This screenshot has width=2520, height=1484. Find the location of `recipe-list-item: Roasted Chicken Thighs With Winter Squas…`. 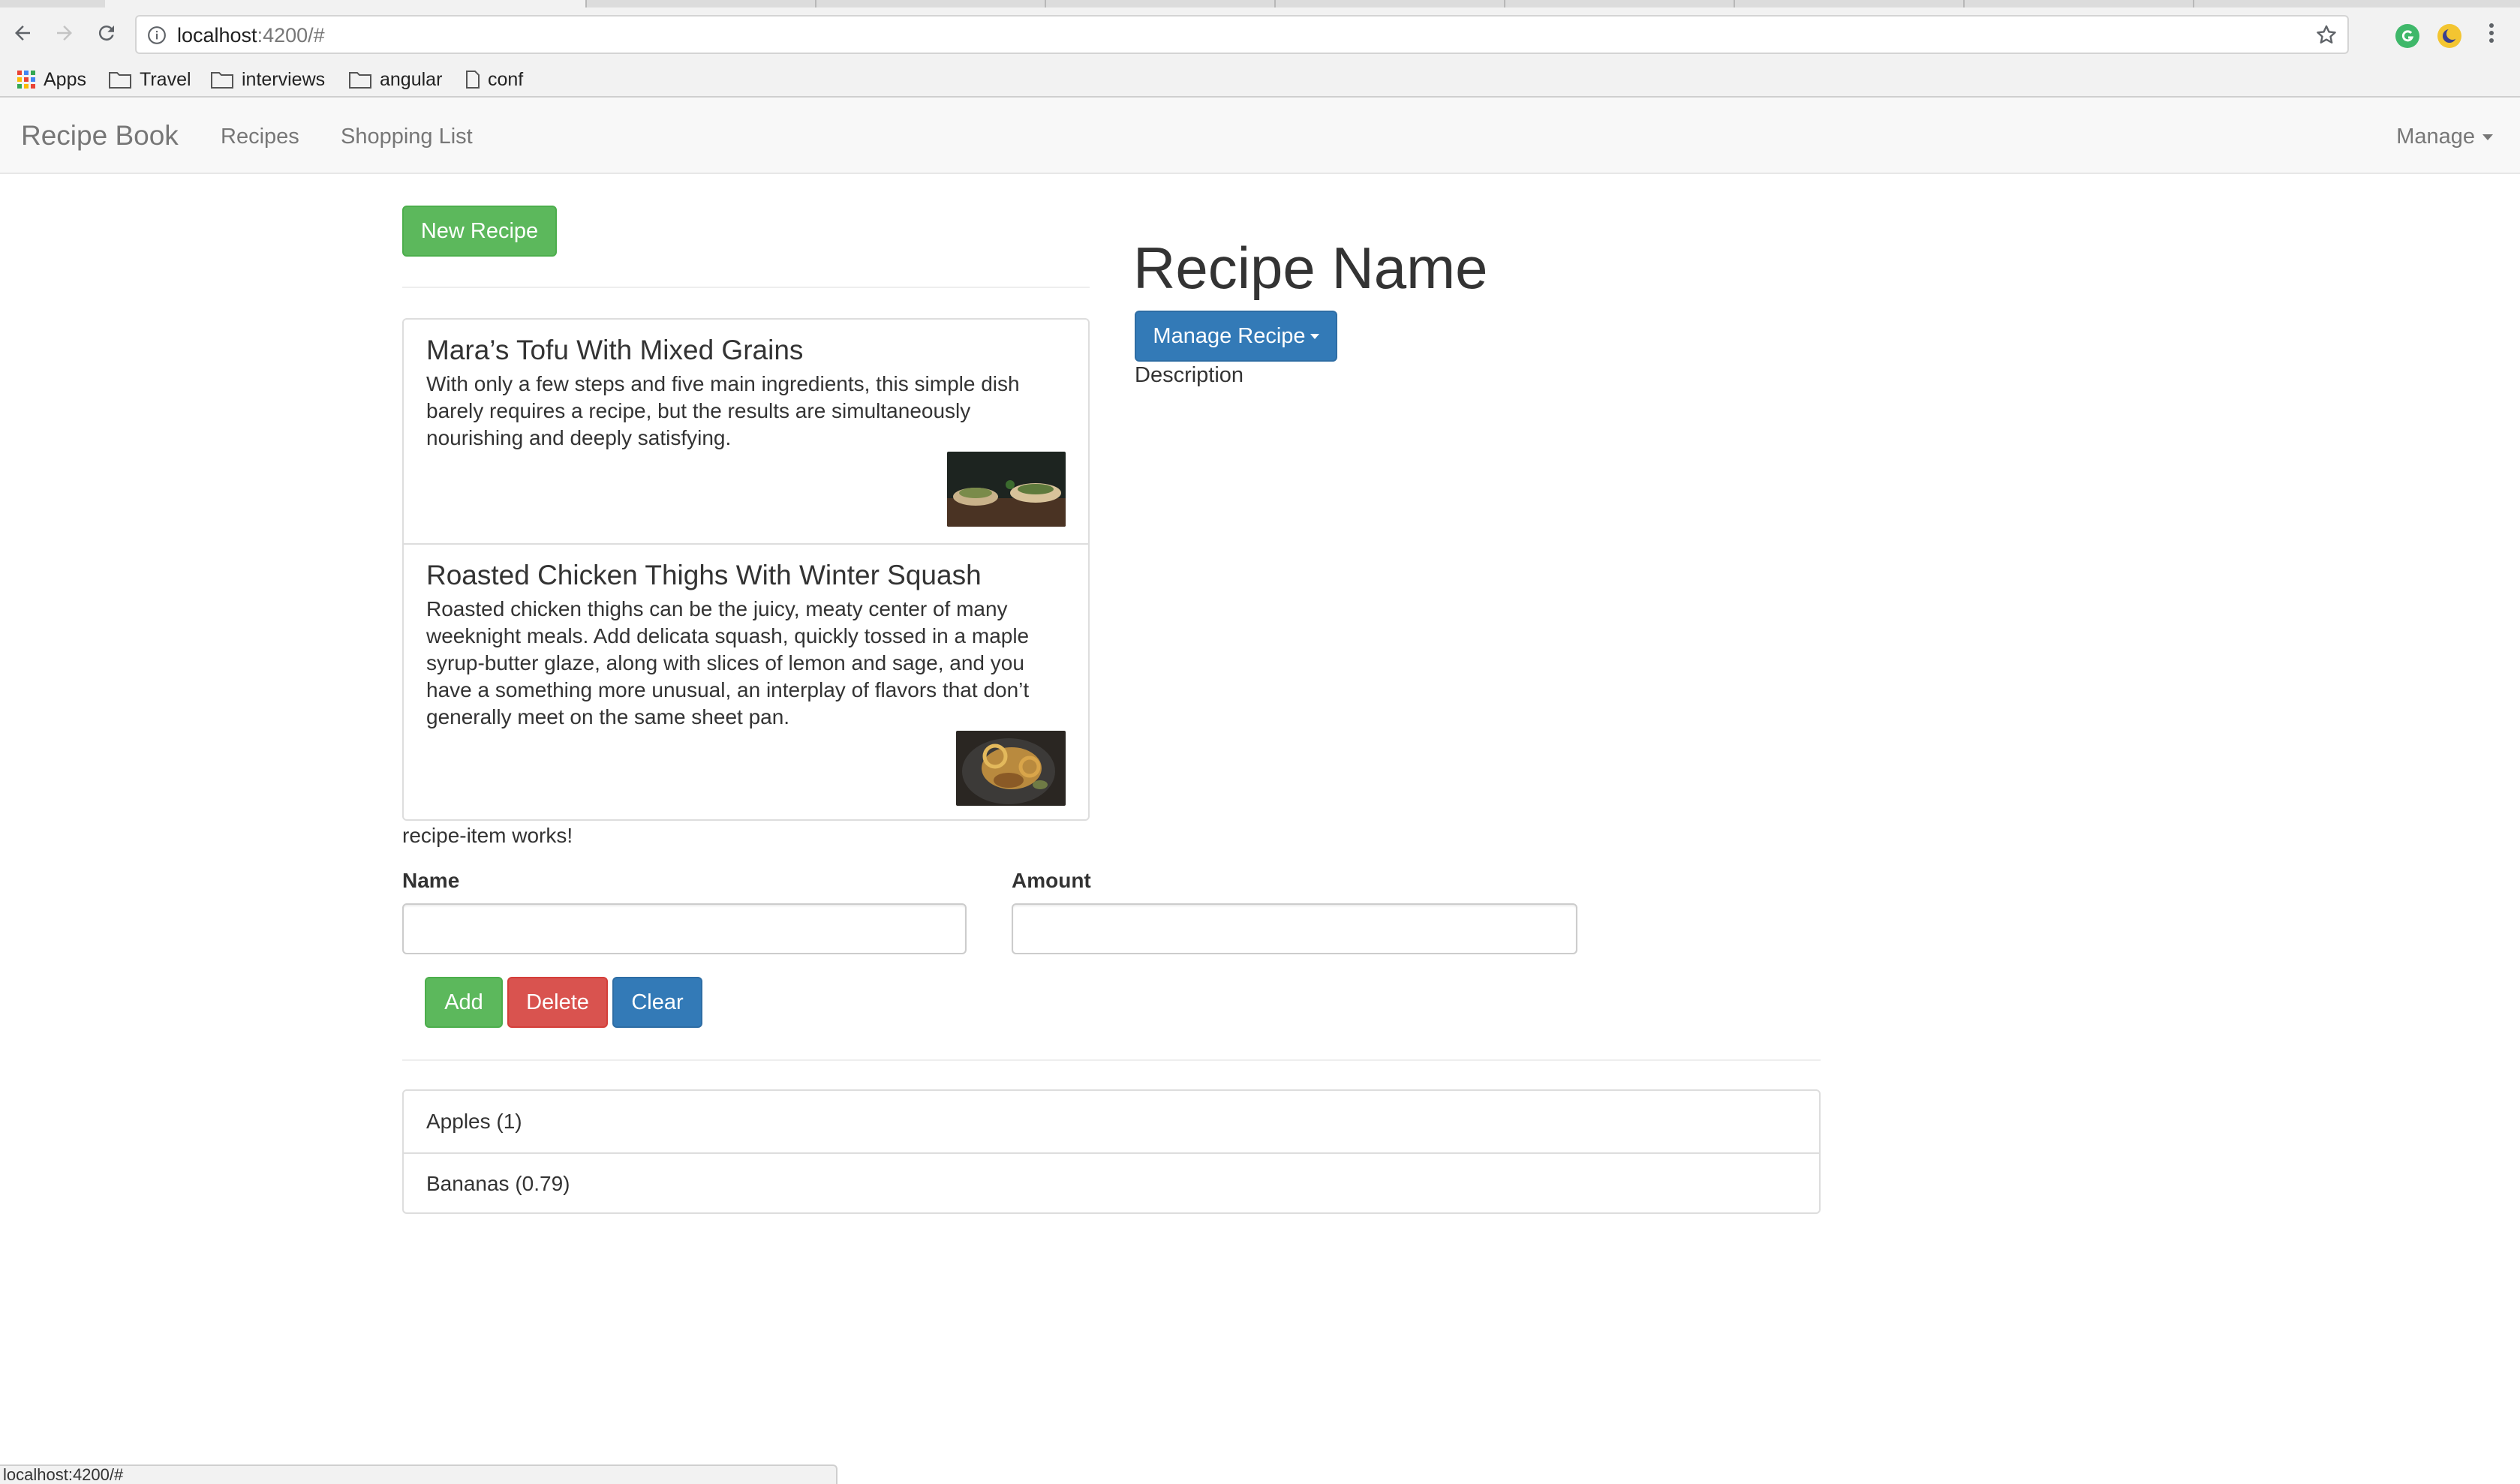

recipe-list-item: Roasted Chicken Thighs With Winter Squas… is located at coordinates (746, 681).